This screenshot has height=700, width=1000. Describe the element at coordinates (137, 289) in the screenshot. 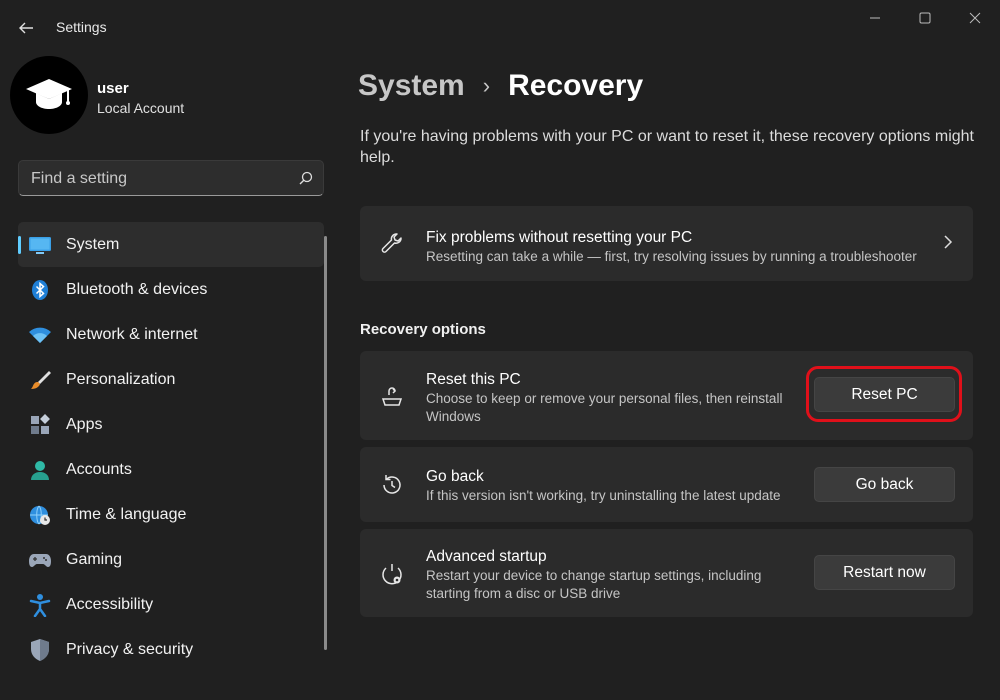

I see `sidebar-item-label: Bluetooth & devices` at that location.